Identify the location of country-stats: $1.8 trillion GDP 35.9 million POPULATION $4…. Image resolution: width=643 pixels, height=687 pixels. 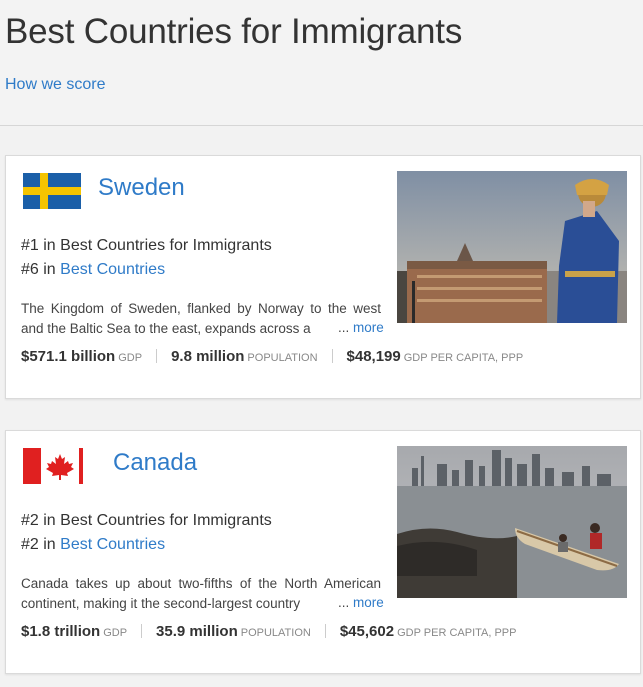
(268, 631).